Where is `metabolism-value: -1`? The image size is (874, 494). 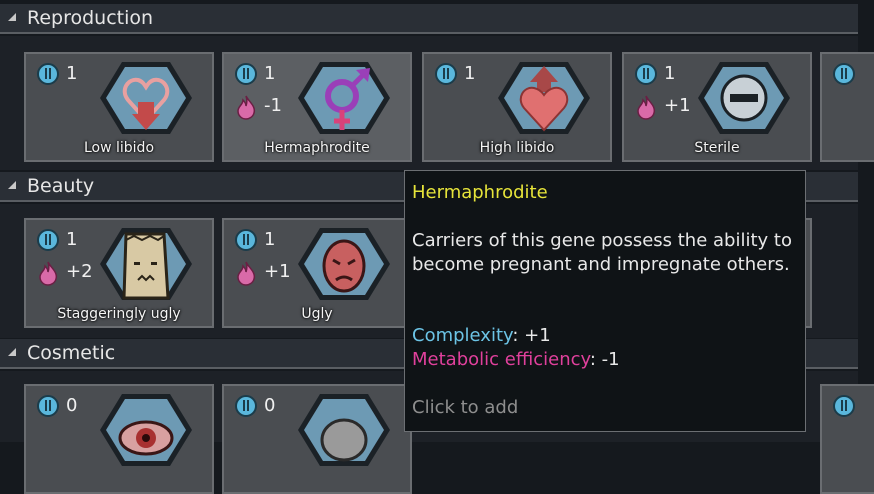
metabolism-value: -1 is located at coordinates (273, 105).